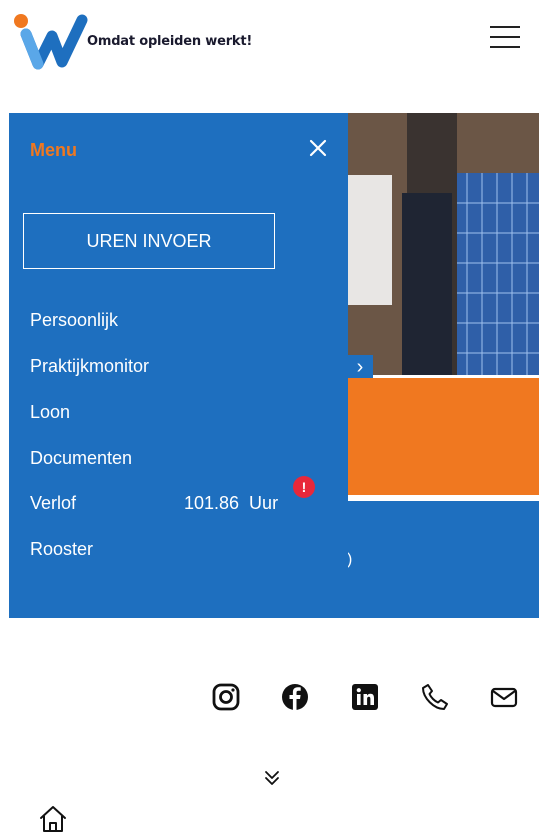 Image resolution: width=539 pixels, height=833 pixels. I want to click on menu-item-loon: Loon, so click(50, 412).